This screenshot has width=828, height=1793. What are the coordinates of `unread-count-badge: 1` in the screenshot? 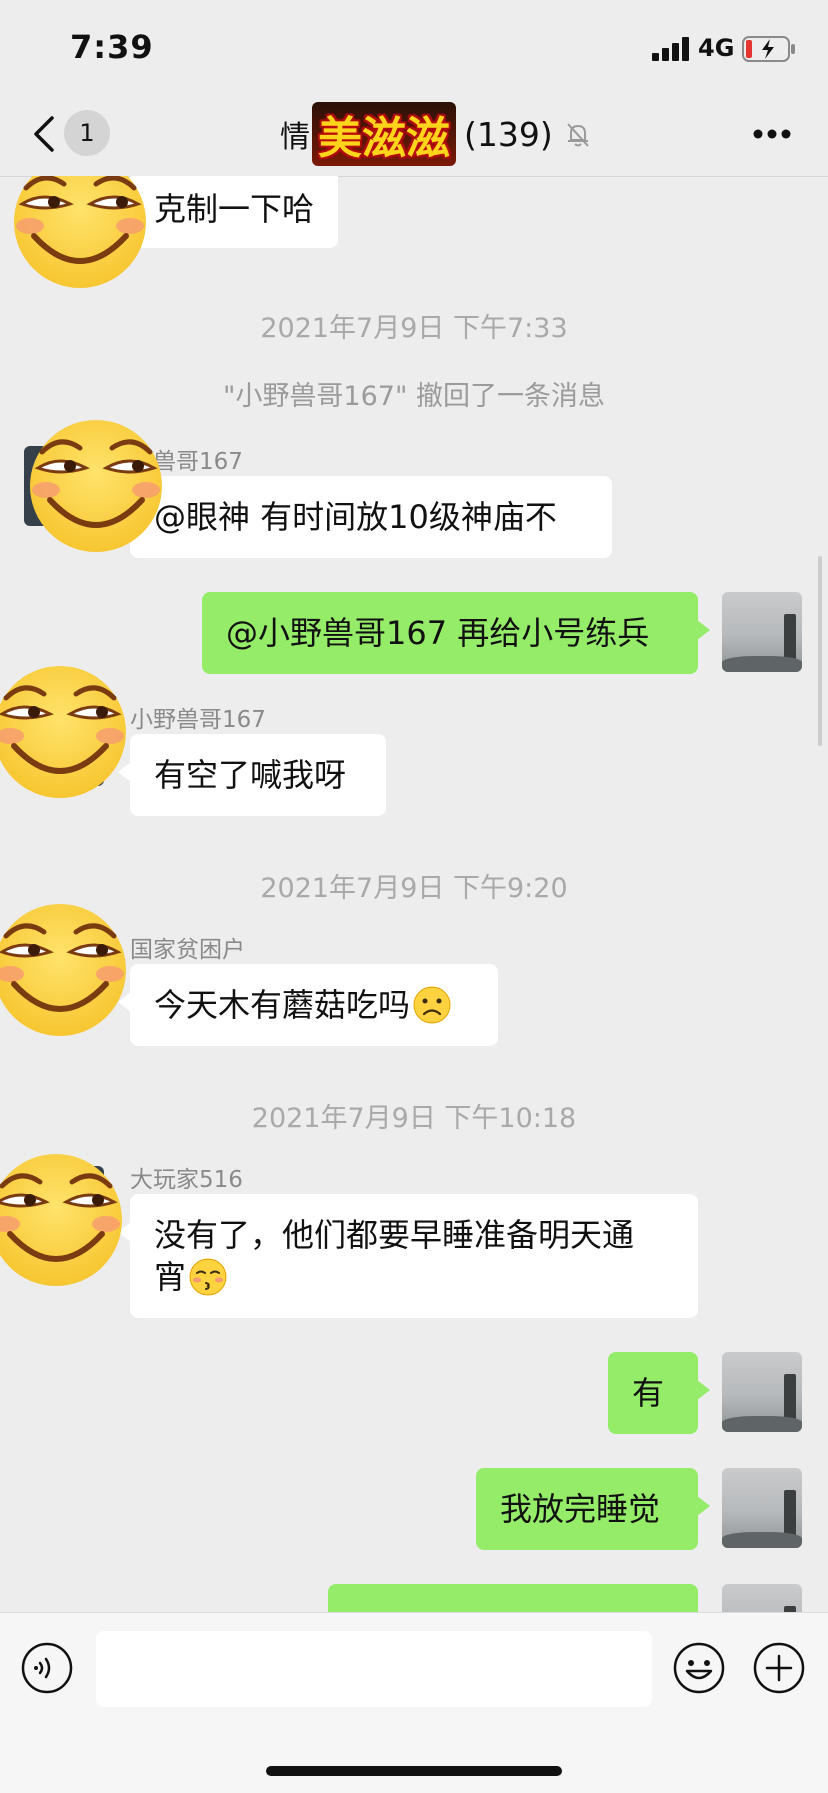 It's located at (87, 133).